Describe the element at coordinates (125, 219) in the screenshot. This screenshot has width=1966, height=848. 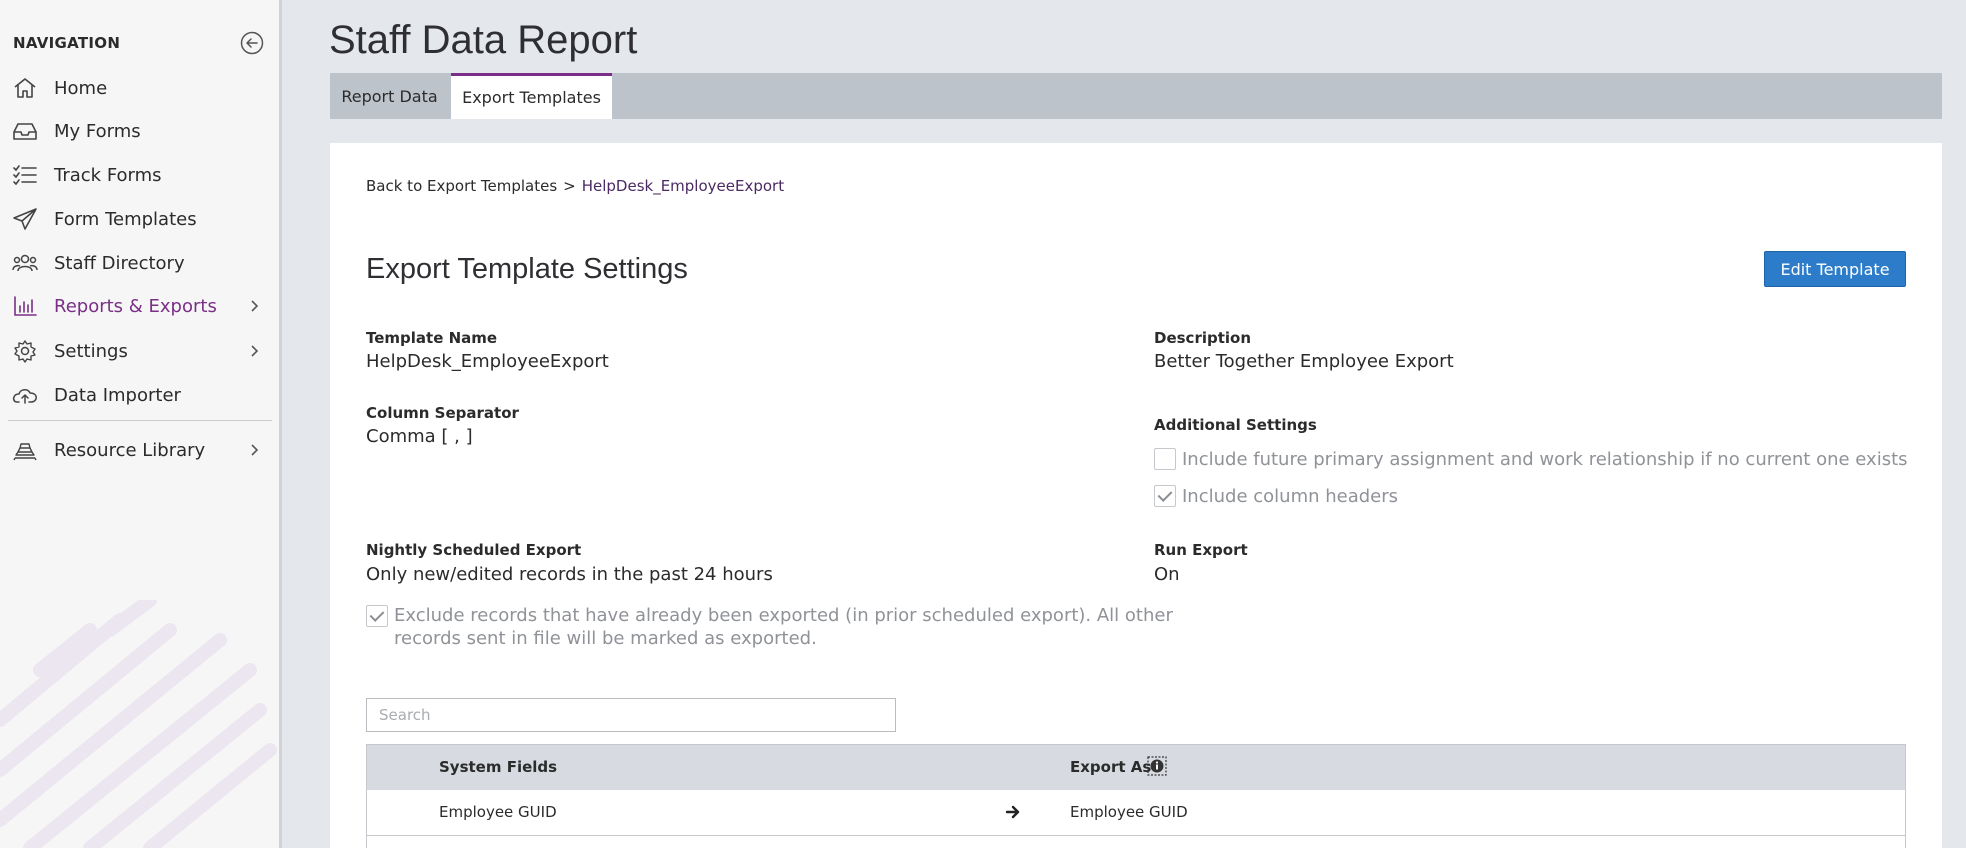
I see `sidebar-item-label: Form Templates` at that location.